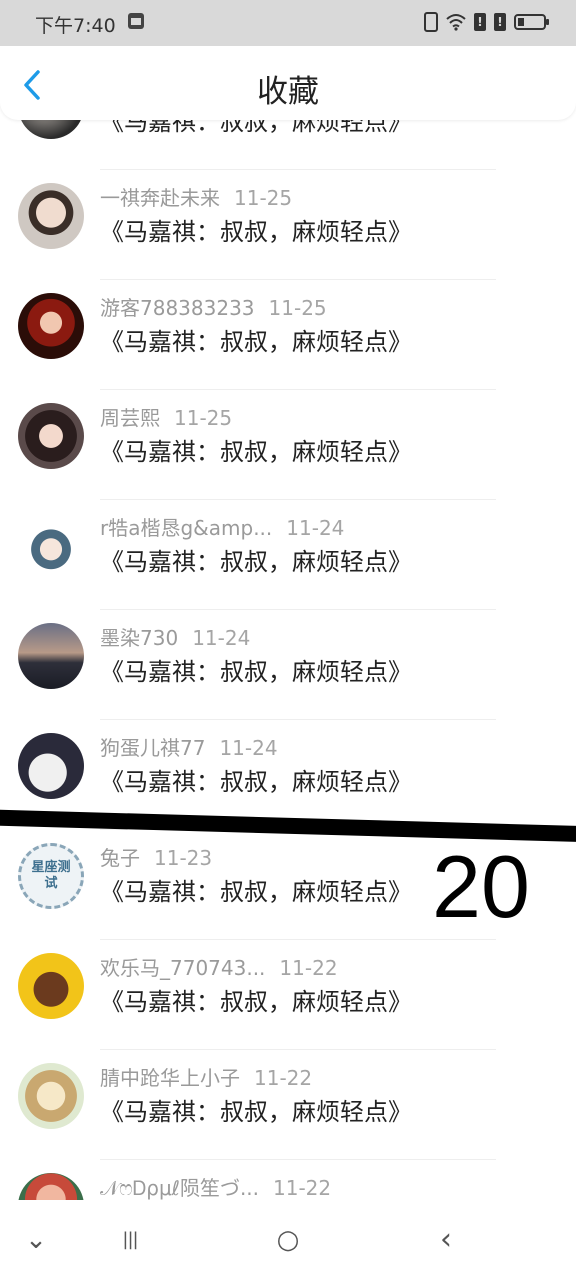 The height and width of the screenshot is (1280, 576). I want to click on handwritten-number: 20, so click(481, 886).